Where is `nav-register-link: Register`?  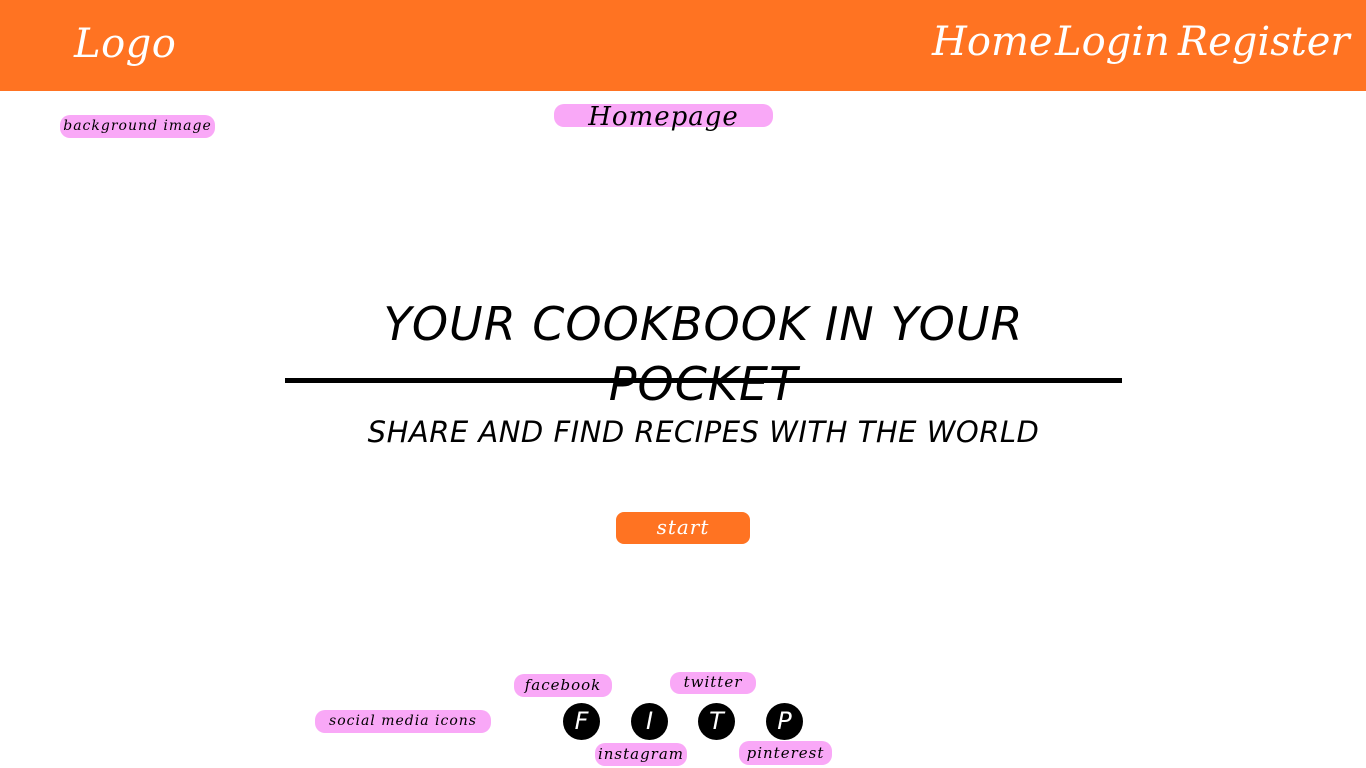
nav-register-link: Register is located at coordinates (1264, 42).